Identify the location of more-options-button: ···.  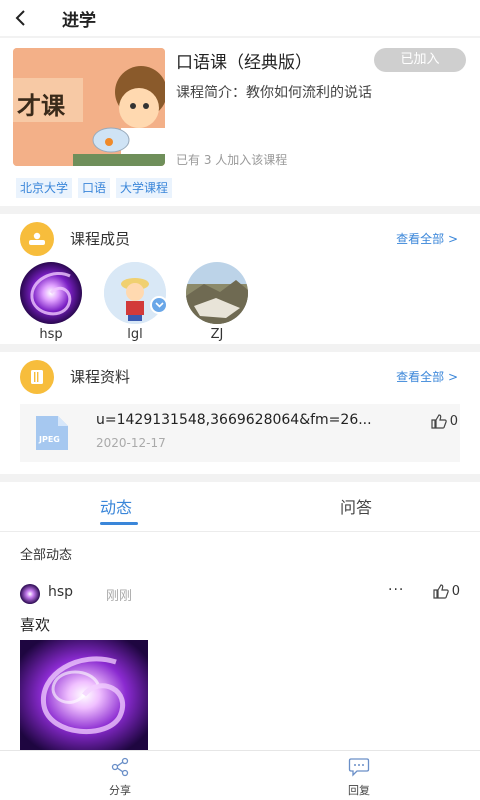
(396, 590).